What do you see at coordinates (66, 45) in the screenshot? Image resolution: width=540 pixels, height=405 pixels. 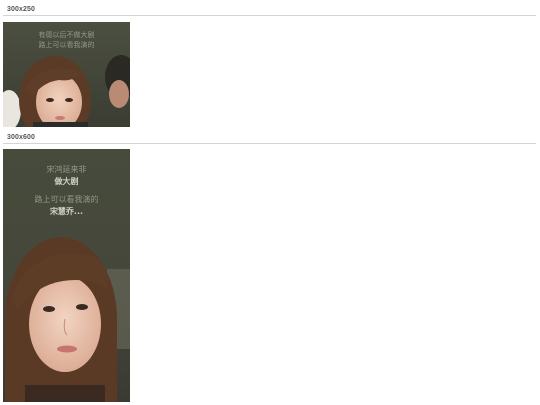 I see `ad-headline-line2: 路上可以看我演的` at bounding box center [66, 45].